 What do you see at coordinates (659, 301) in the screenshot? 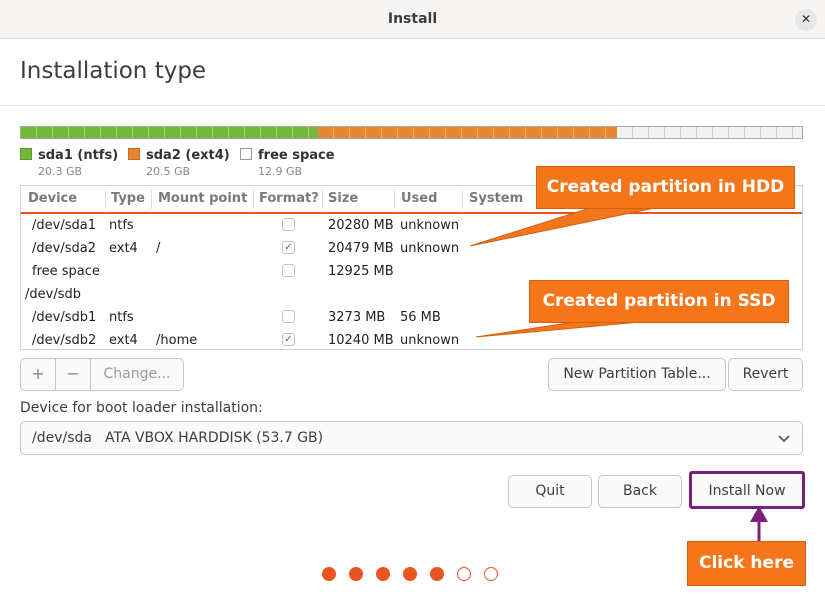
I see `callout-ssd: Created partition in SSD` at bounding box center [659, 301].